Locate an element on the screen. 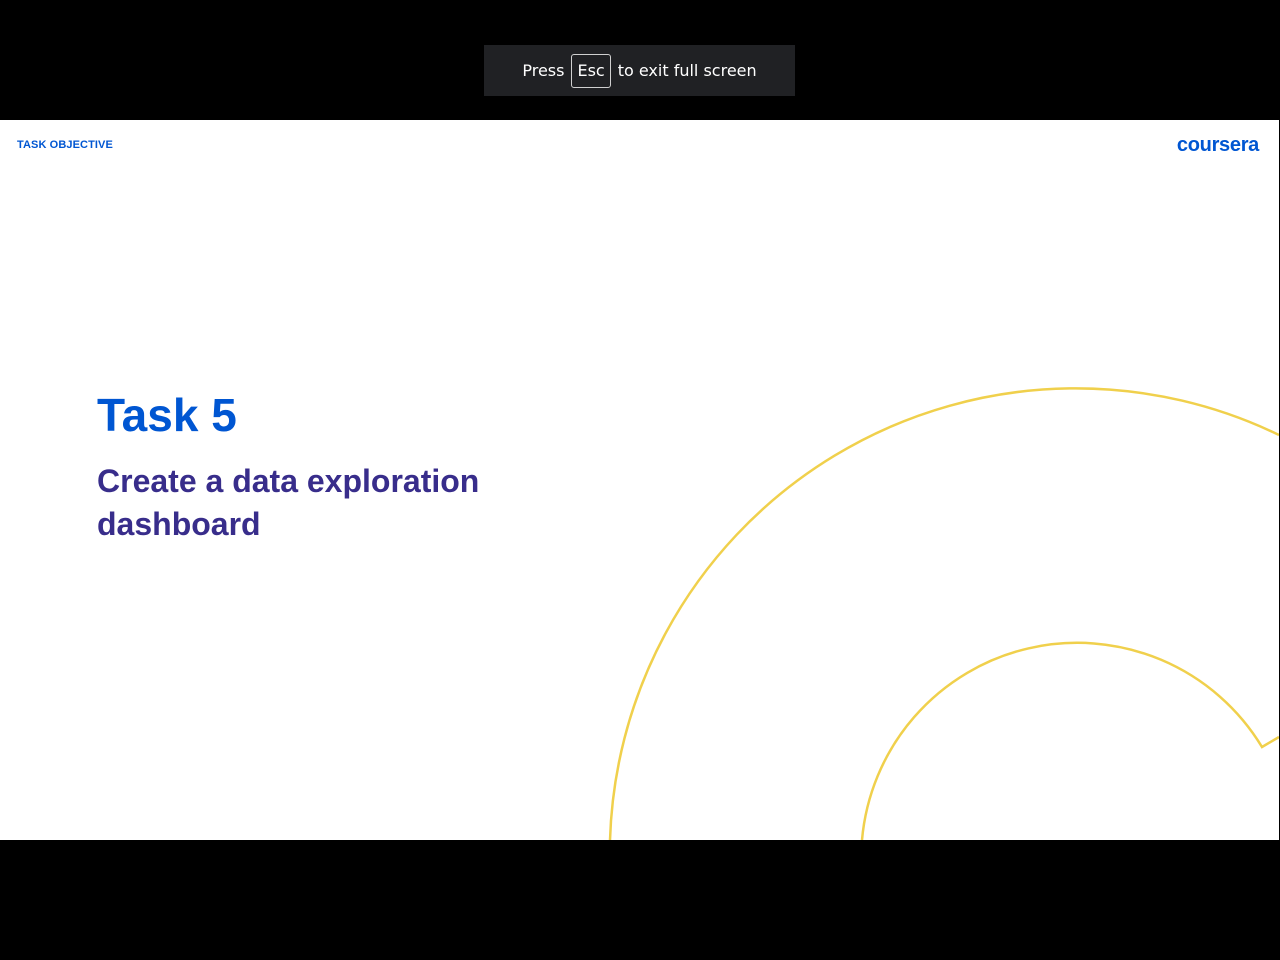 The image size is (1280, 960). notice-press-text: Press is located at coordinates (543, 70).